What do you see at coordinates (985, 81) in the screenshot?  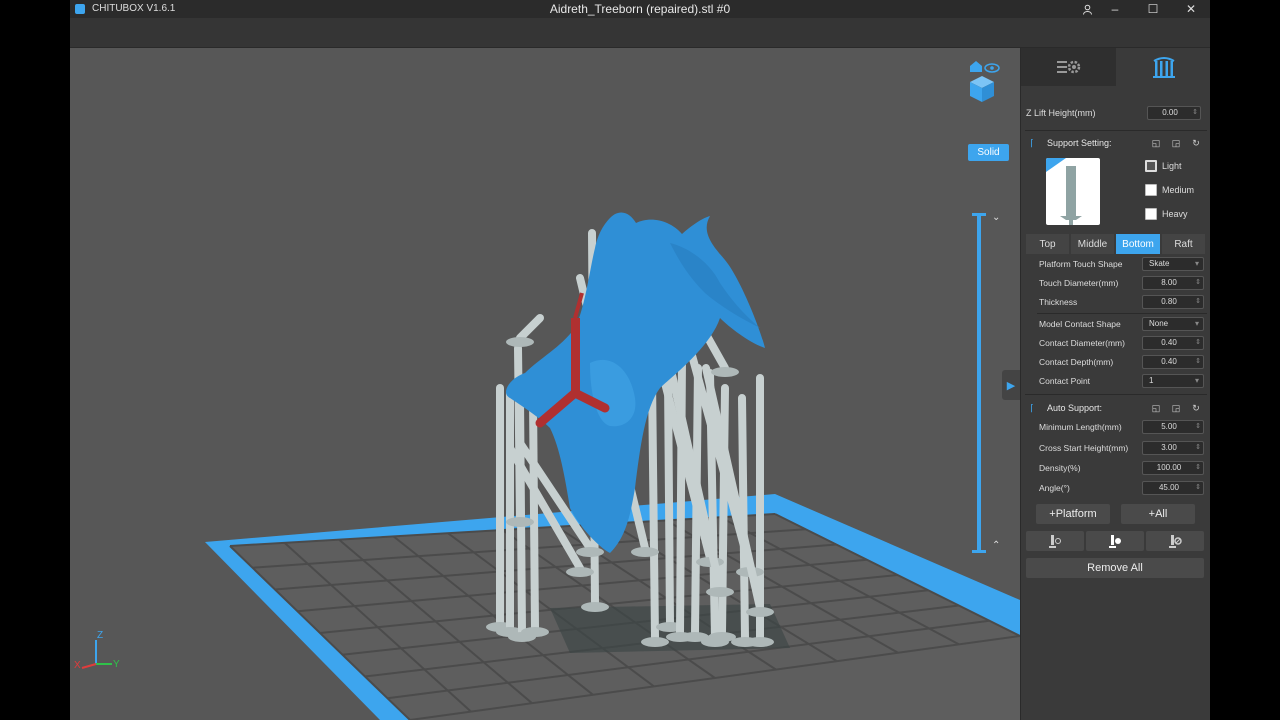 I see `view-cube-icon` at bounding box center [985, 81].